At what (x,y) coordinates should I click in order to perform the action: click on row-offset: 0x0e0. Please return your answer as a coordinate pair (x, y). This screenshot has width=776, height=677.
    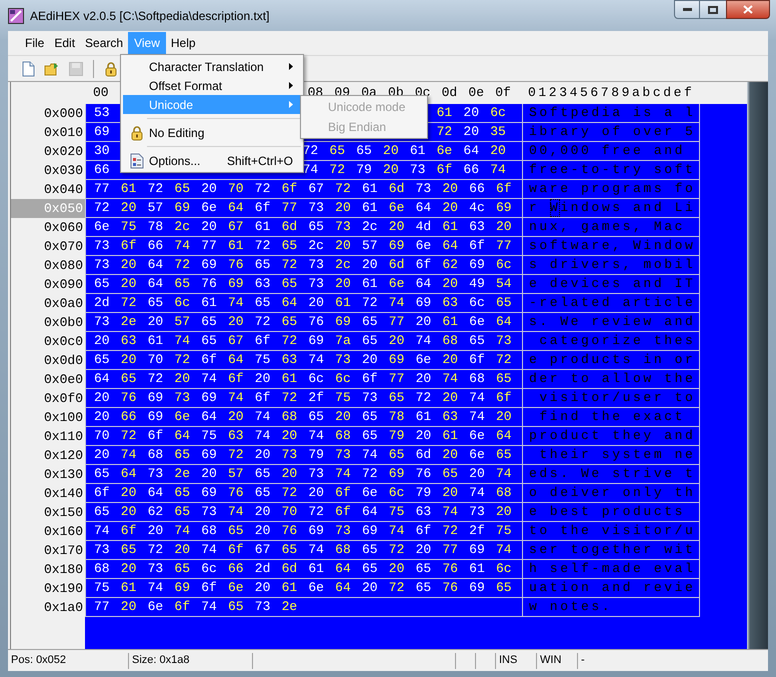
    Looking at the image, I should click on (48, 379).